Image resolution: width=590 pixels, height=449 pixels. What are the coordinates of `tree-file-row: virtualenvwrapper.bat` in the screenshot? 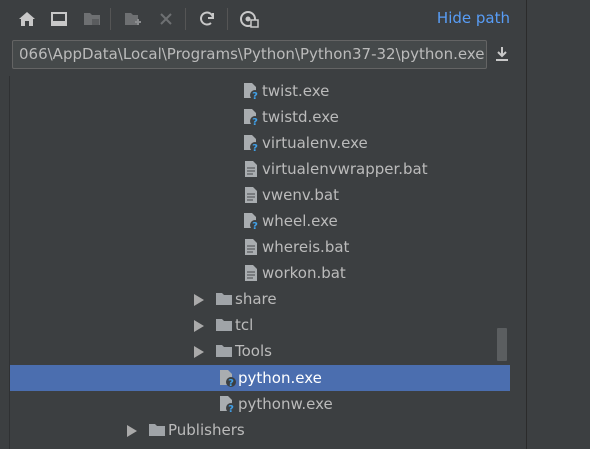 It's located at (260, 169).